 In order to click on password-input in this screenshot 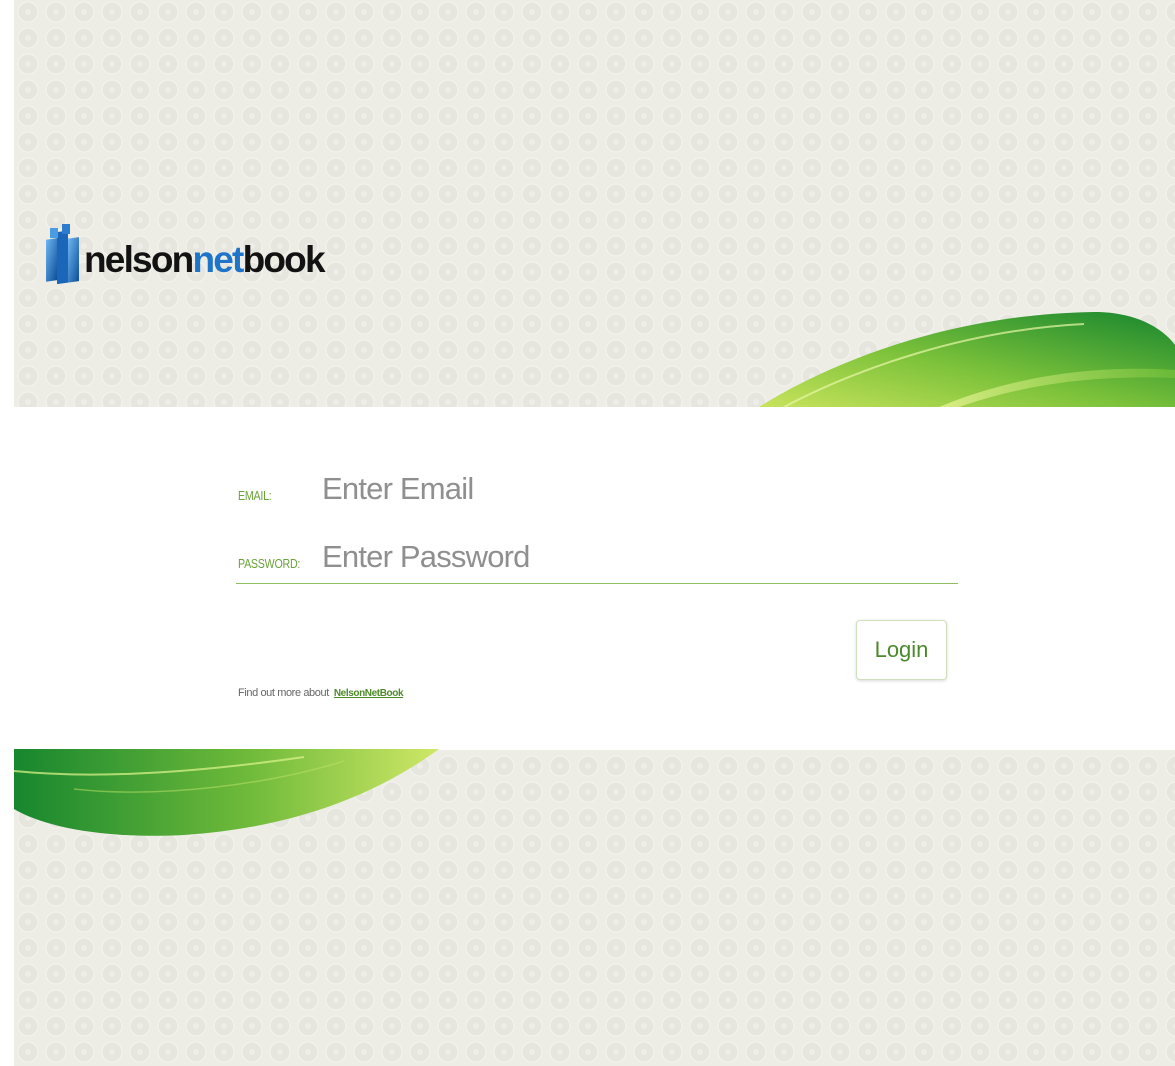, I will do `click(622, 557)`.